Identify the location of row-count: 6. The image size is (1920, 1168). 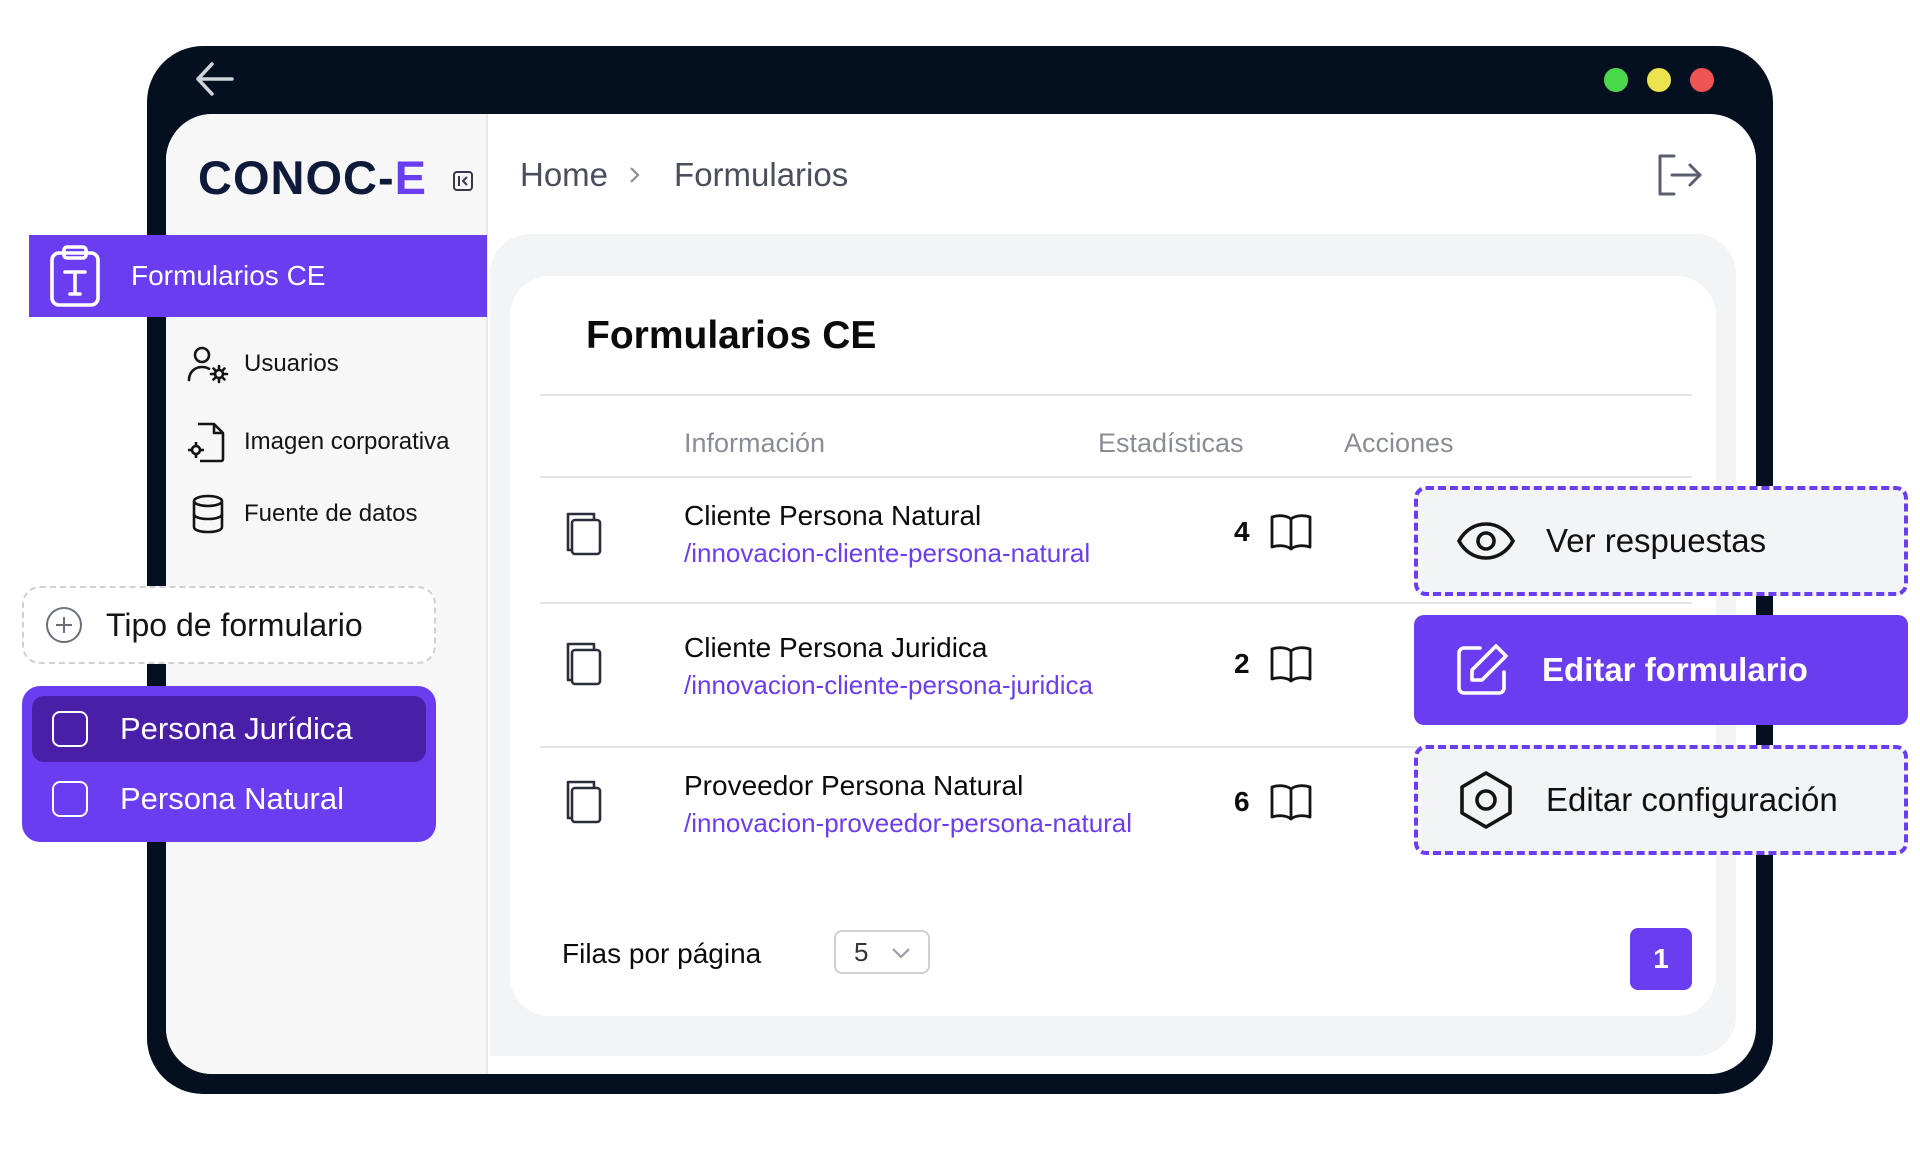
(1242, 801).